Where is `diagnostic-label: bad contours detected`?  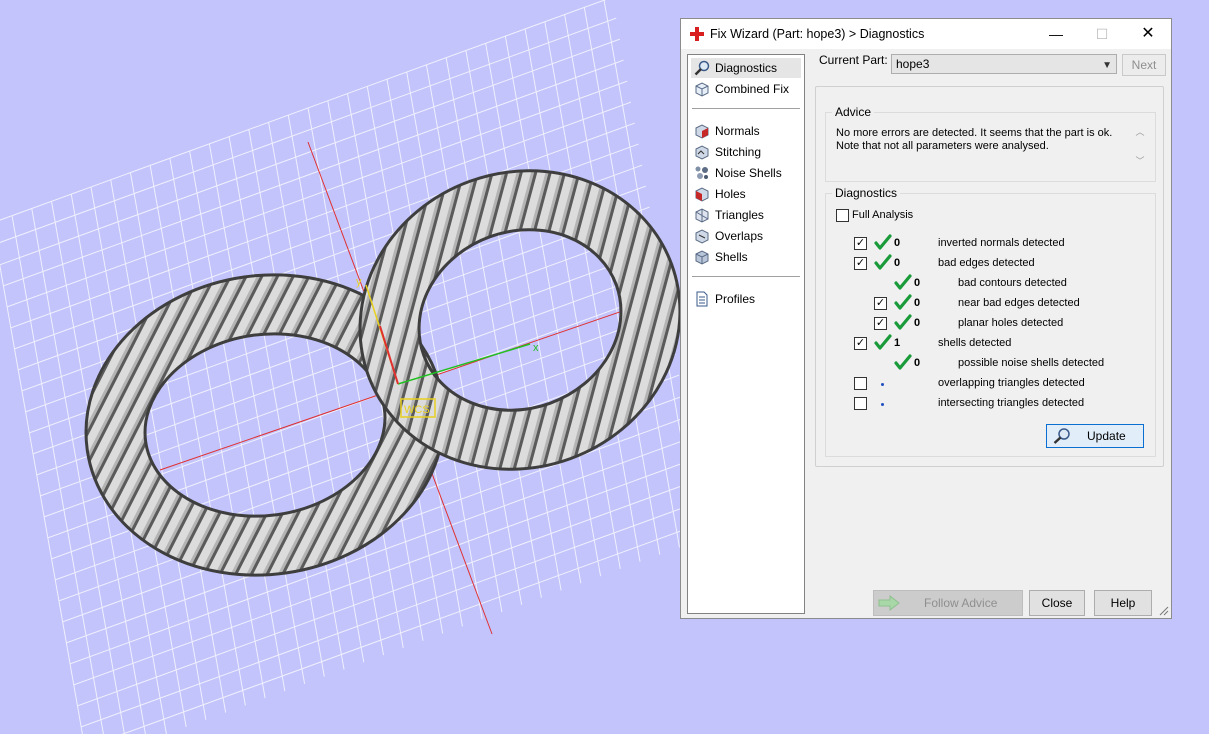
diagnostic-label: bad contours detected is located at coordinates (1012, 283).